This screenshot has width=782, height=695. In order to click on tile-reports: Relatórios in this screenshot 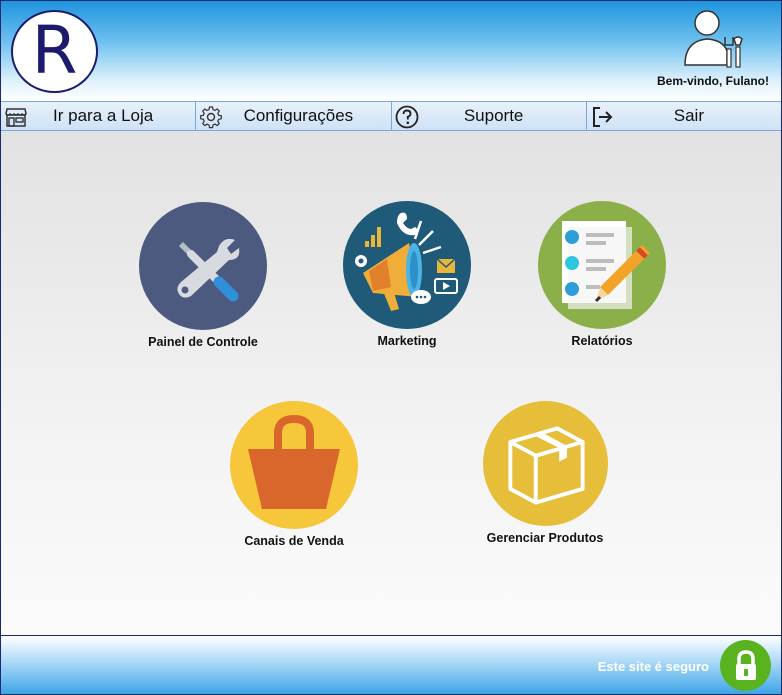, I will do `click(602, 274)`.